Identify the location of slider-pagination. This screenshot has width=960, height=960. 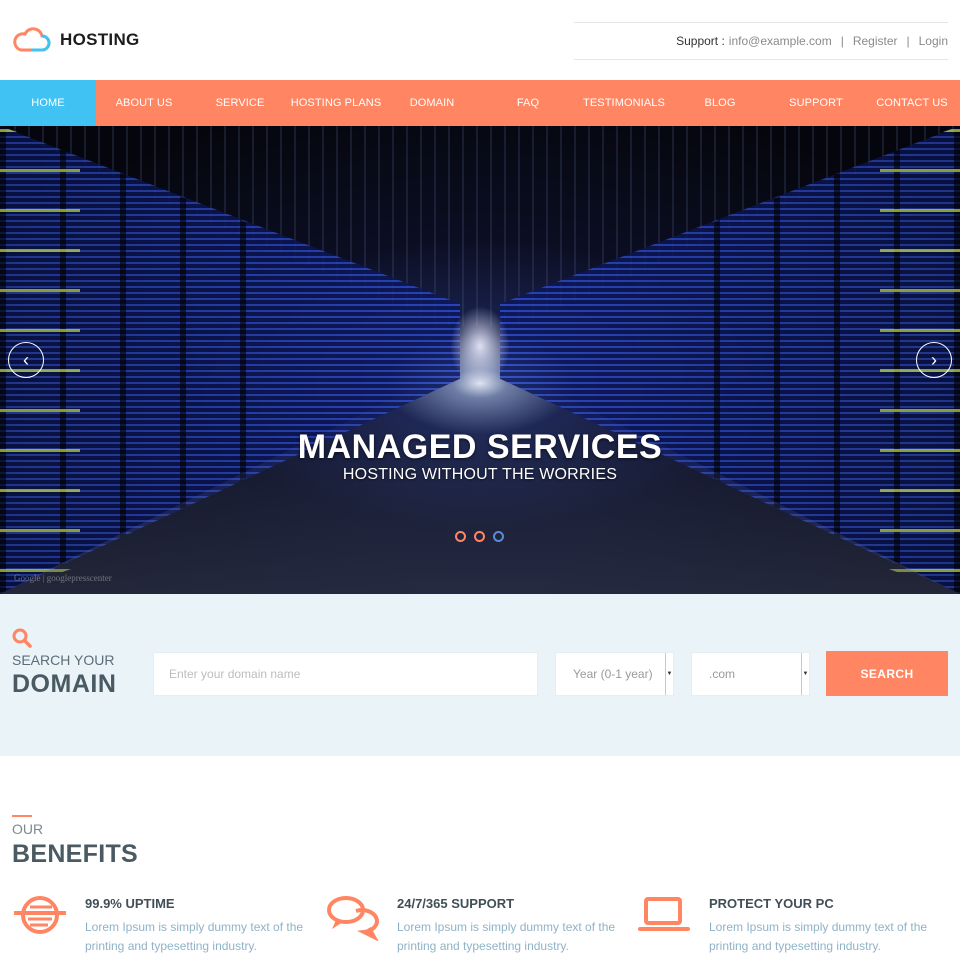
(479, 536).